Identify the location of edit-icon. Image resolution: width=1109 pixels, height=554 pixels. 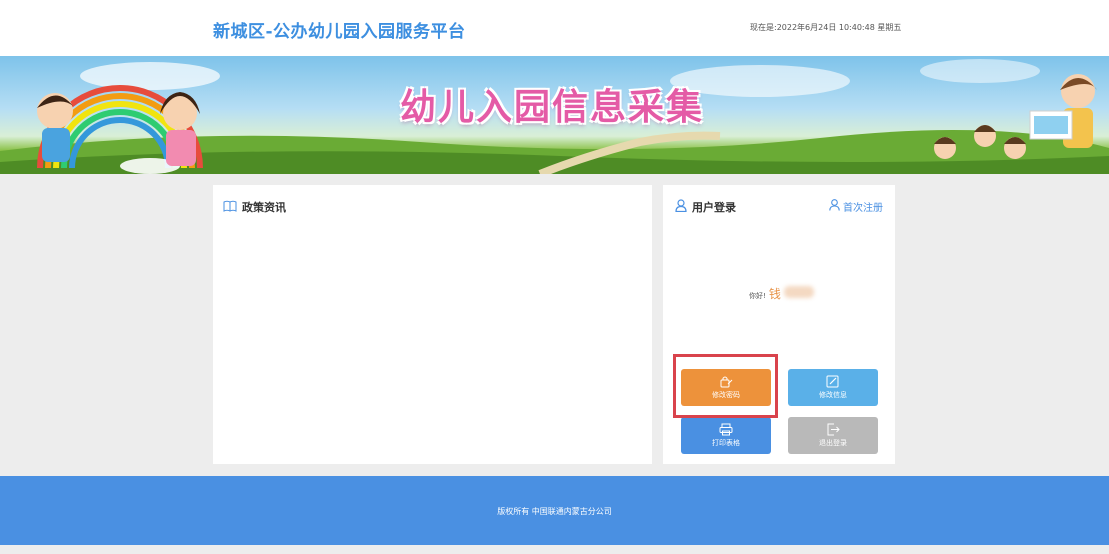
(833, 381).